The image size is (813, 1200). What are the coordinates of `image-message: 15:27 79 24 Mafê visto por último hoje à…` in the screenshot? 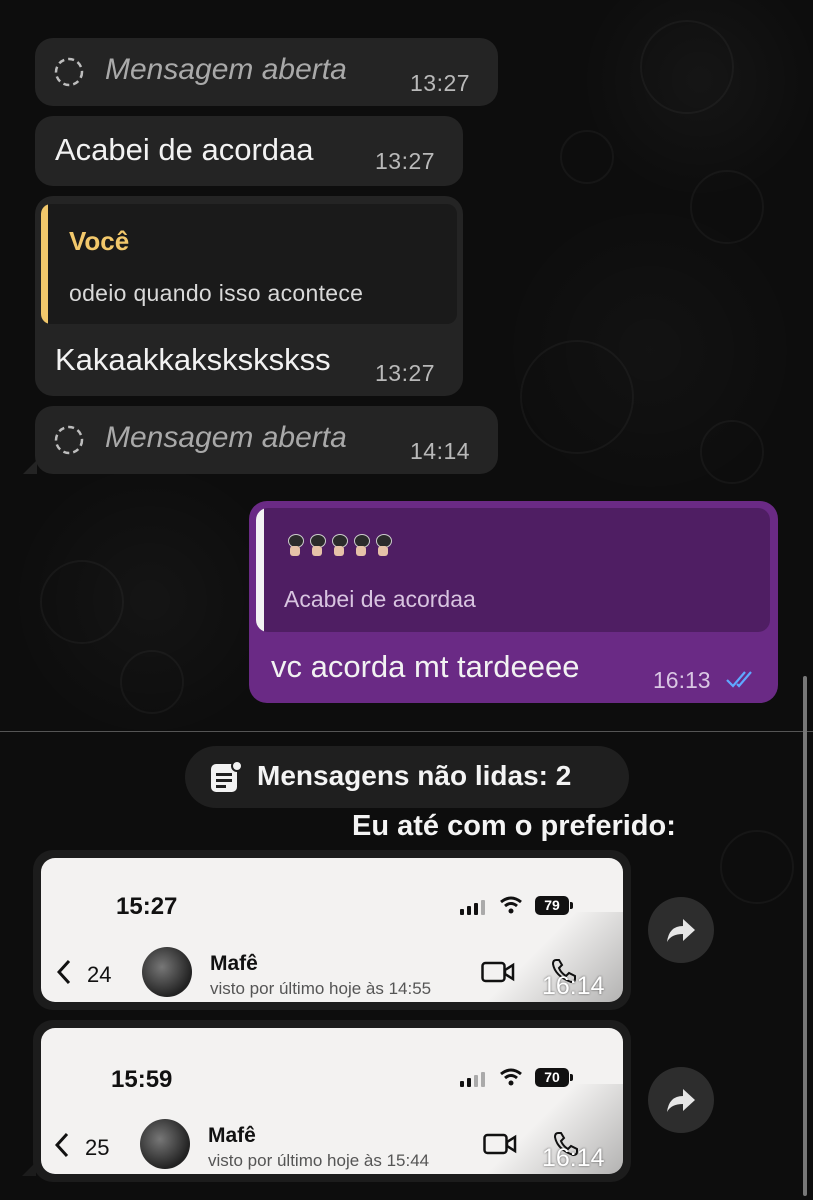 It's located at (332, 930).